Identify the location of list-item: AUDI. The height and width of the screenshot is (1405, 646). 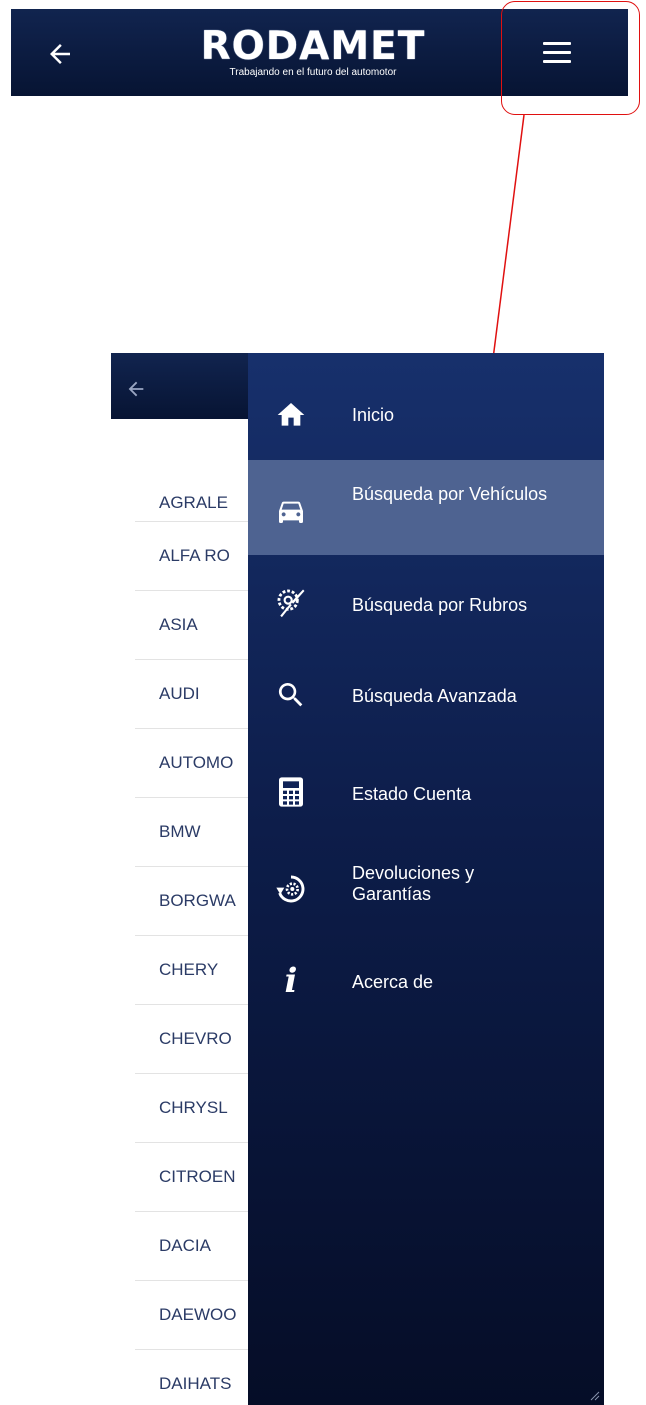
(200, 694).